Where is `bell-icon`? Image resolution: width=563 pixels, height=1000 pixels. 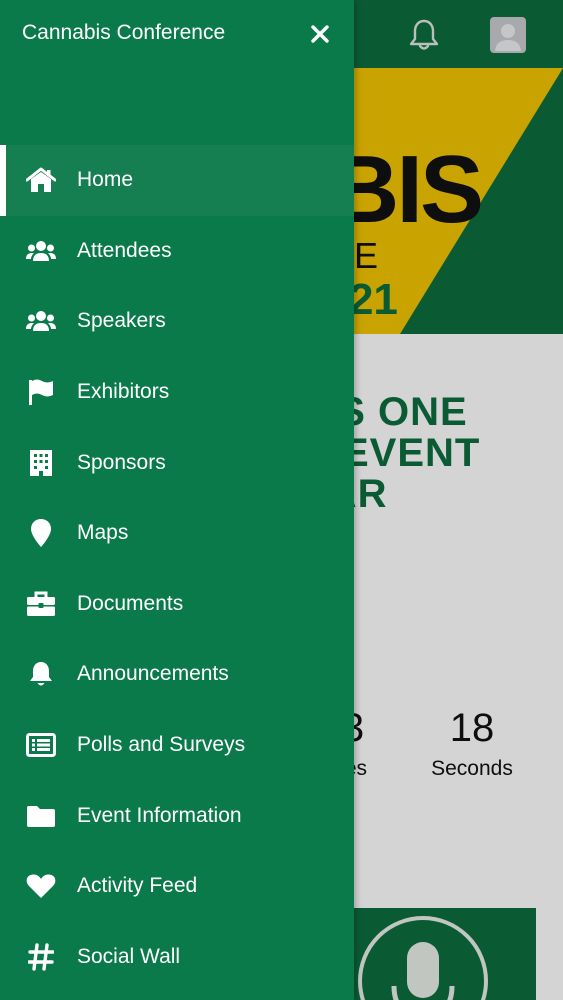
bell-icon is located at coordinates (41, 674).